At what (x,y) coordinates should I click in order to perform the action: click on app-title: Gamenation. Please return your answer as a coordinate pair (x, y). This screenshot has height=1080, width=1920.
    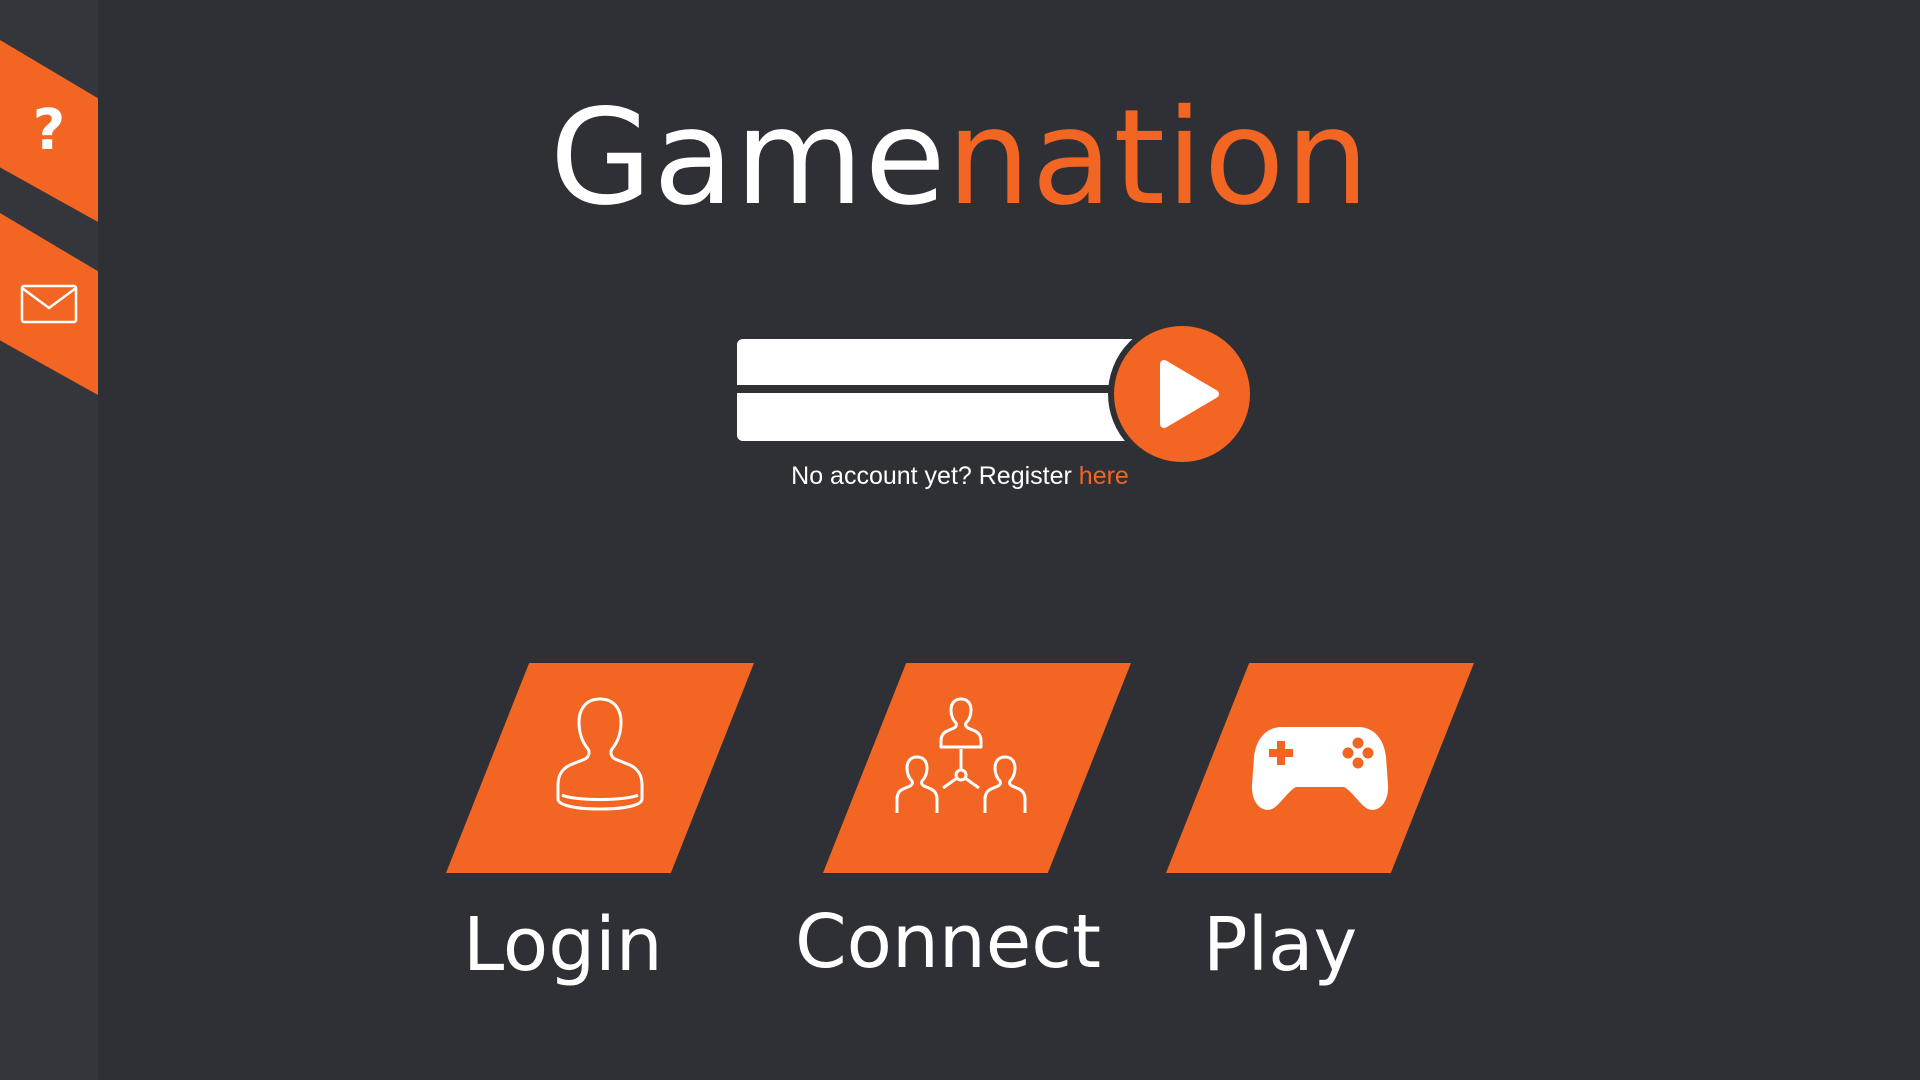
    Looking at the image, I should click on (960, 158).